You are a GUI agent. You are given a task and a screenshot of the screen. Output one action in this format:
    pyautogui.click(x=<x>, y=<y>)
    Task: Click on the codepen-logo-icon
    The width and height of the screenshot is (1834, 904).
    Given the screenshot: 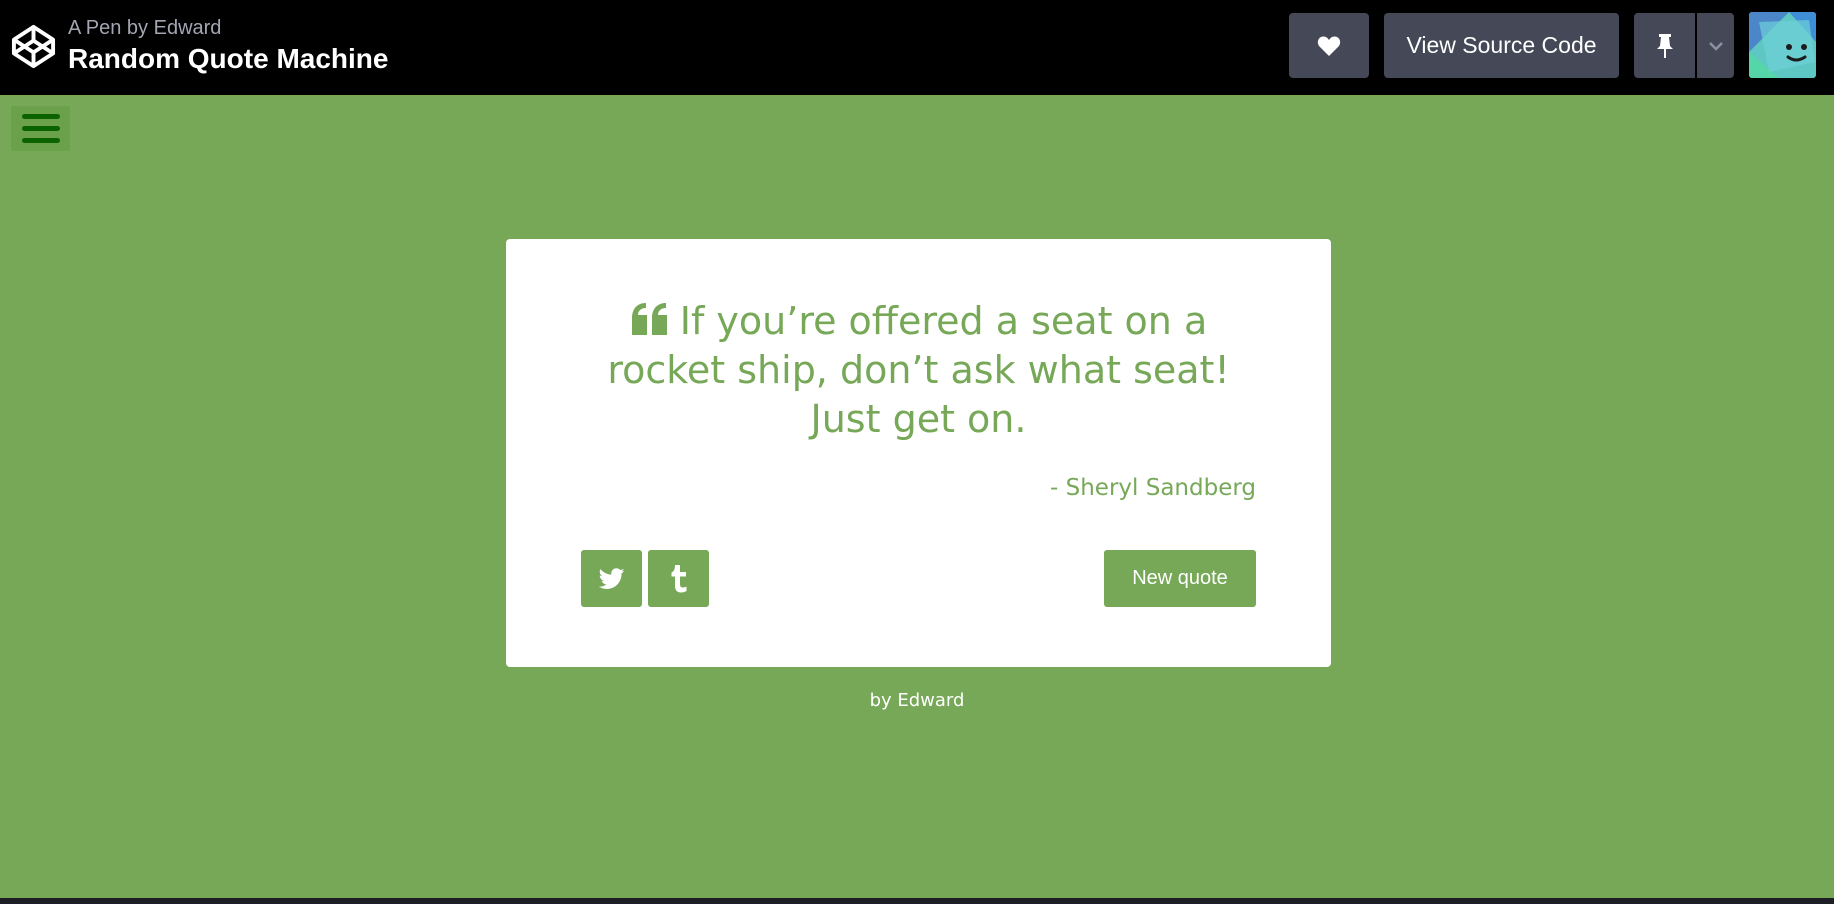 What is the action you would take?
    pyautogui.click(x=33, y=46)
    